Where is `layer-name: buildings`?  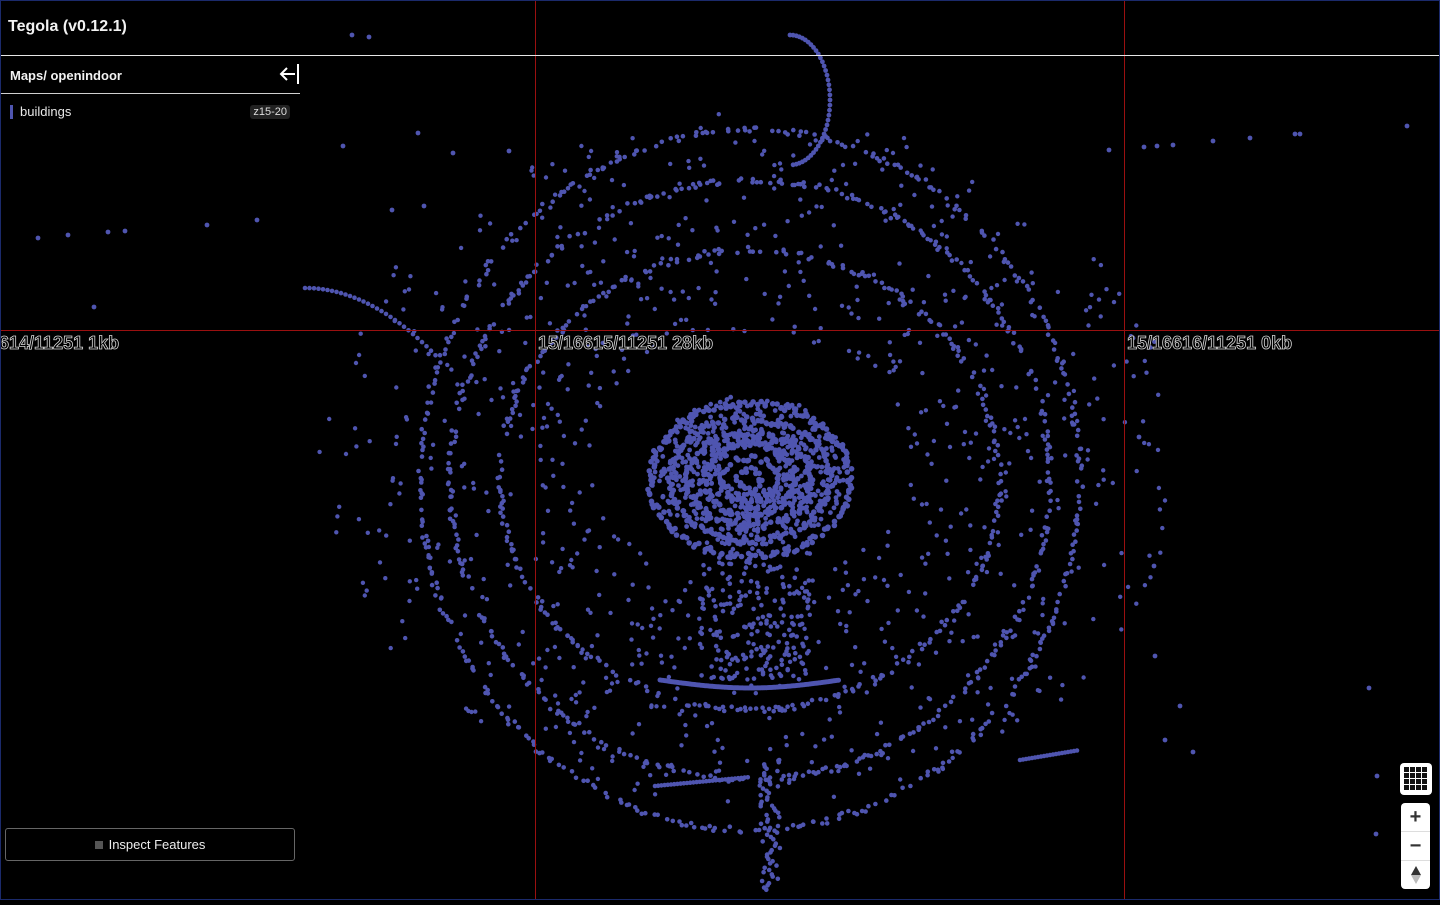 layer-name: buildings is located at coordinates (46, 111).